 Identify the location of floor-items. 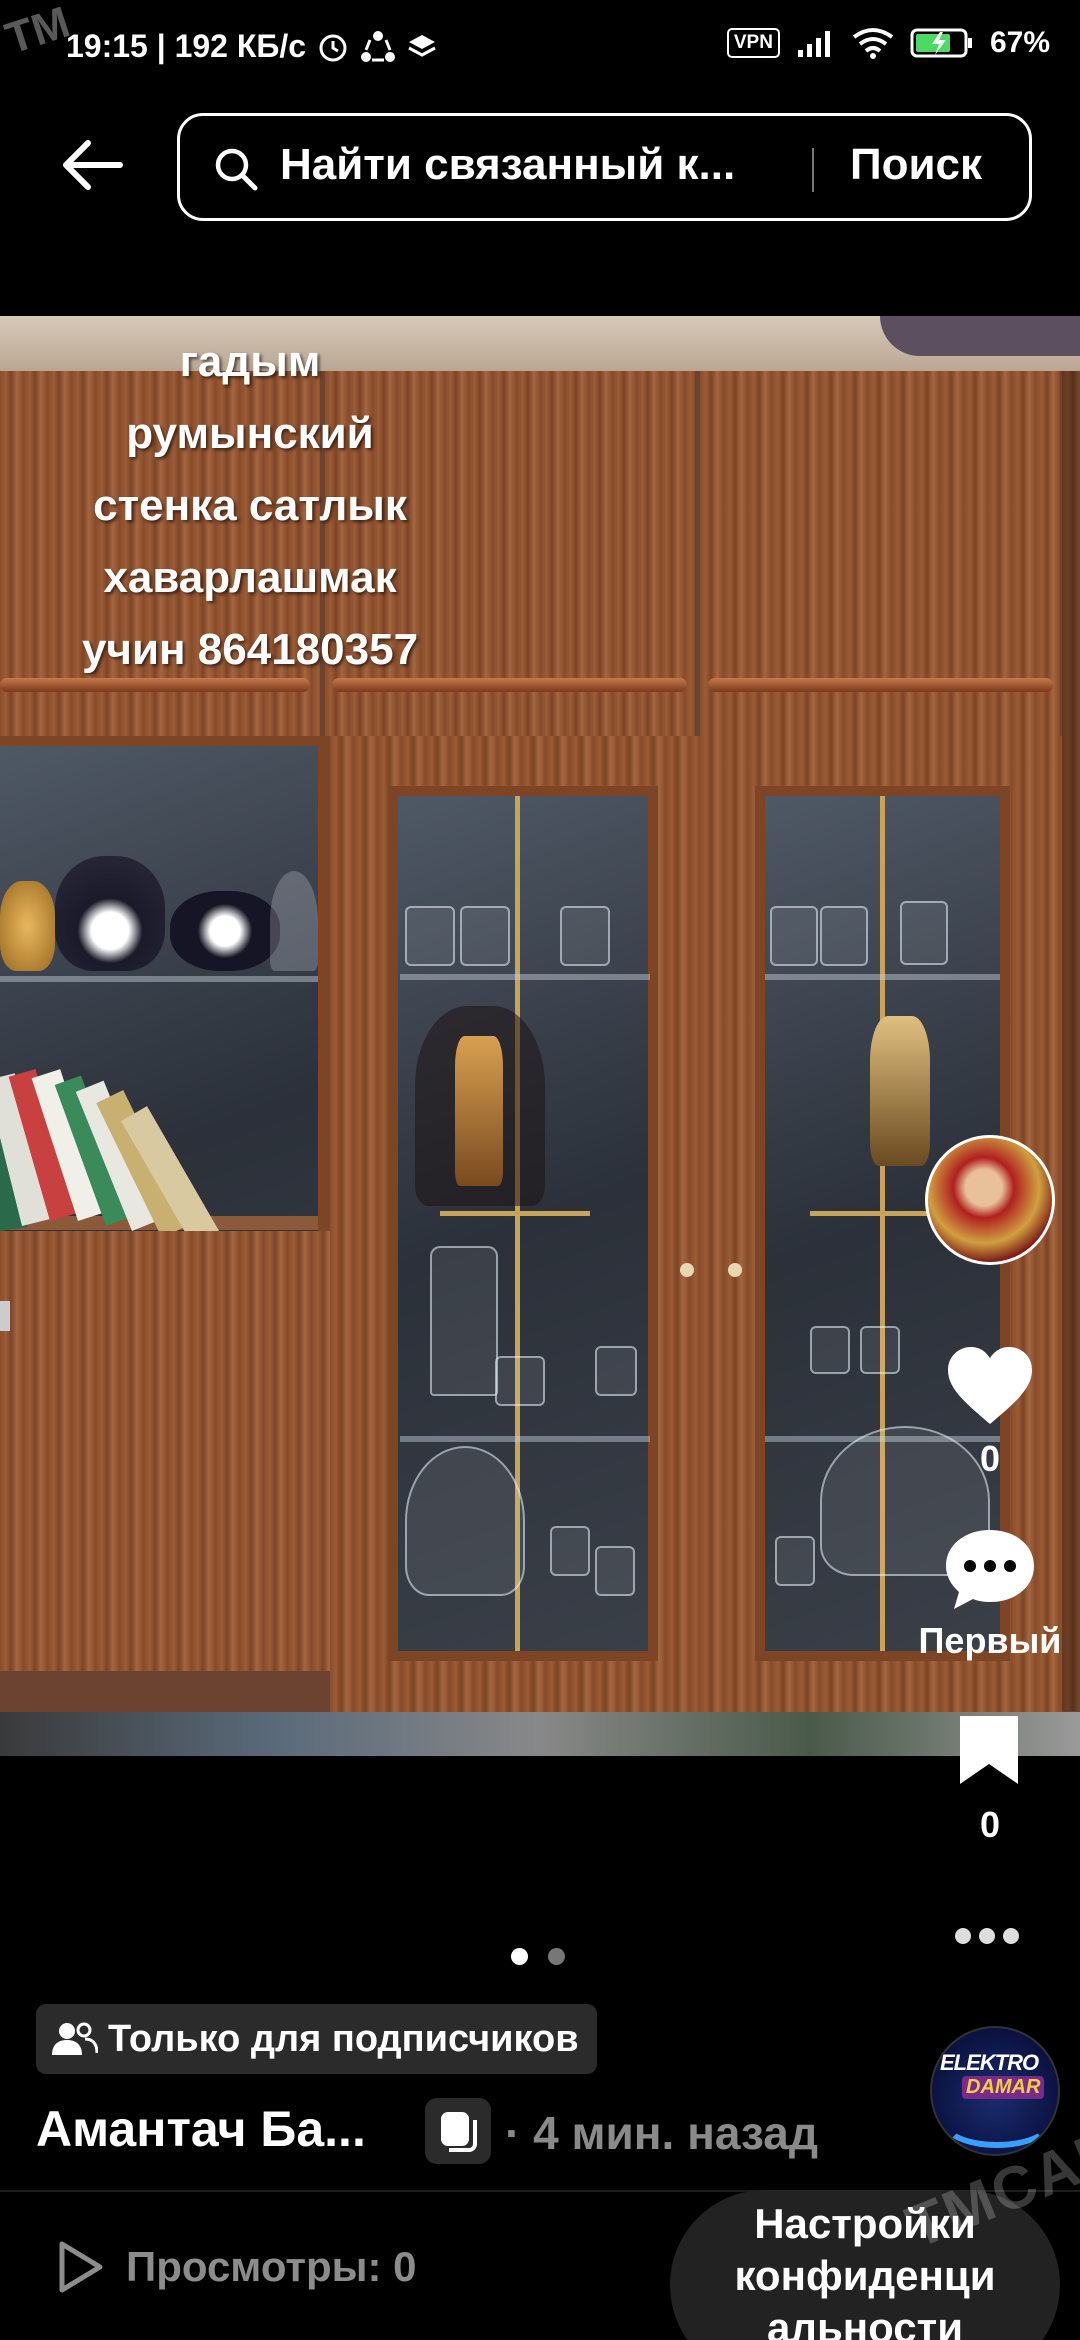
(540, 1734).